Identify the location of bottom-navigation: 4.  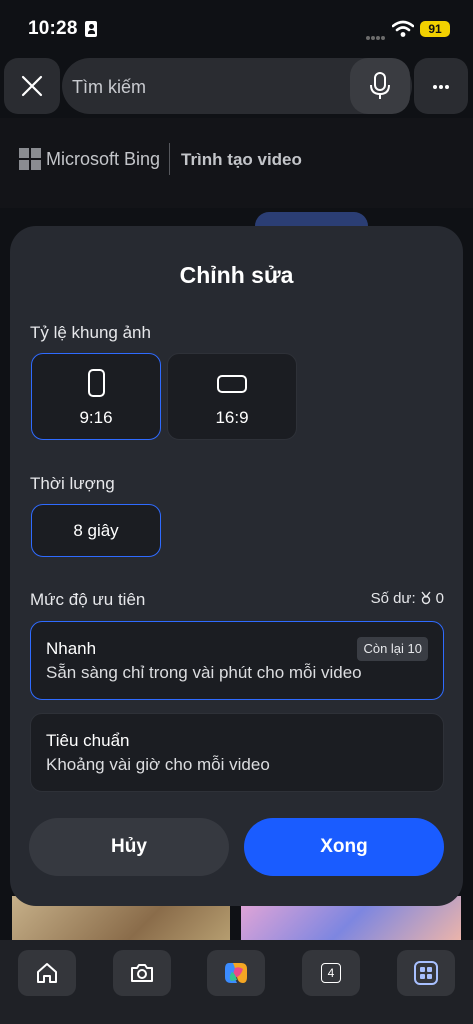
(236, 982).